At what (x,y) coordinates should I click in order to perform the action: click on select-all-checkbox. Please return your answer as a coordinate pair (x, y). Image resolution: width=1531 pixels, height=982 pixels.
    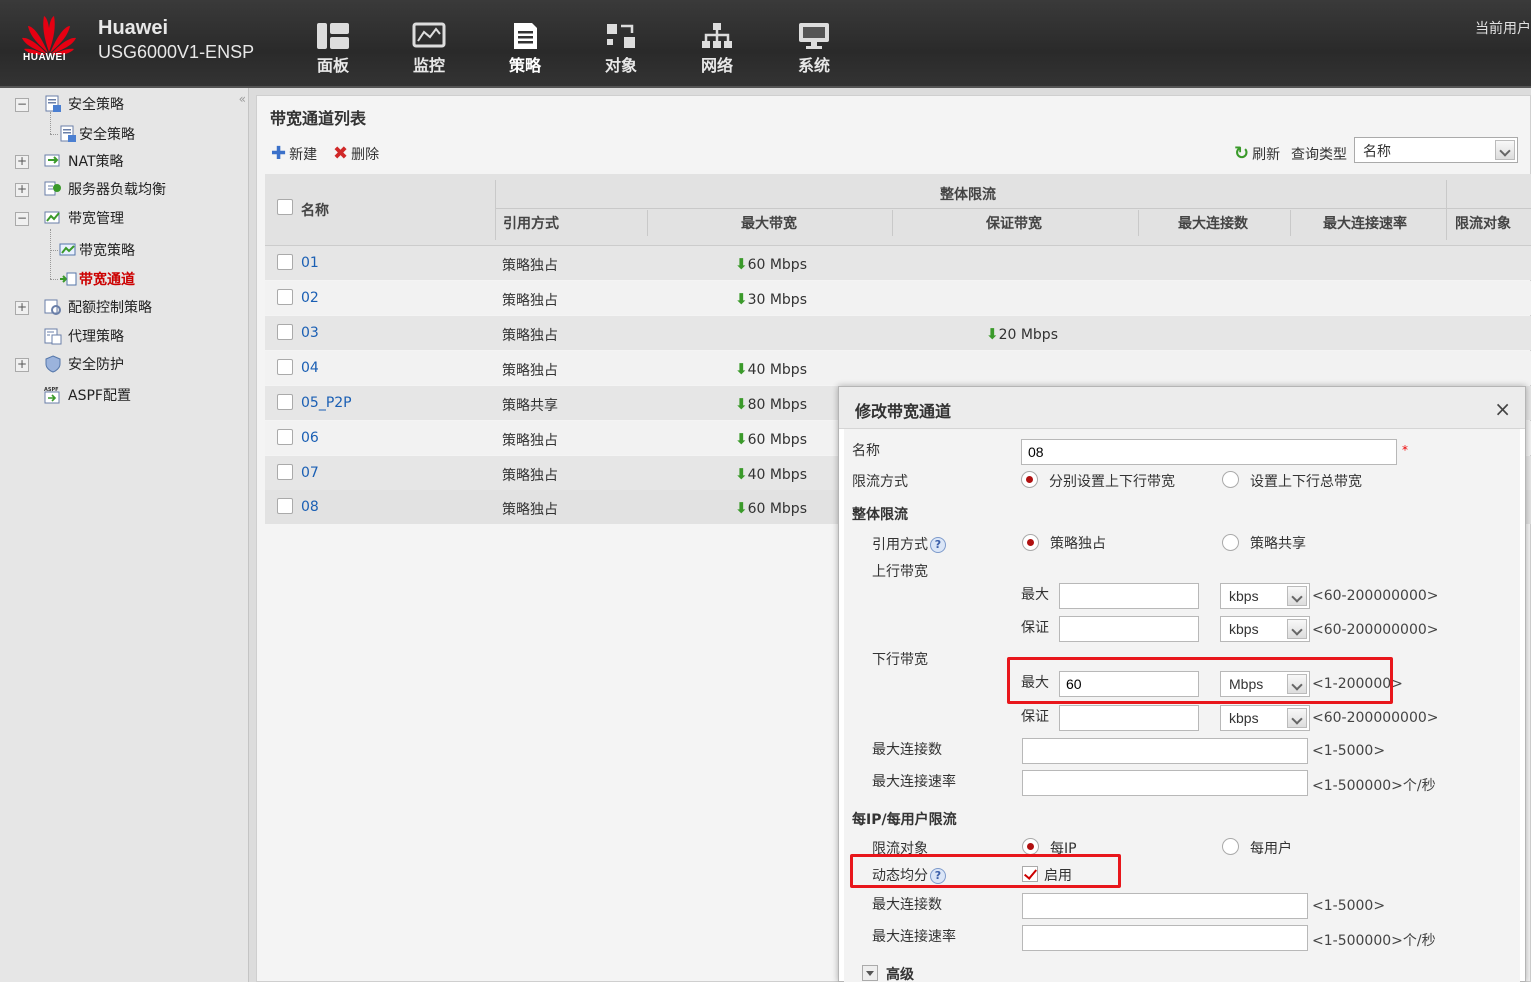
    Looking at the image, I should click on (285, 207).